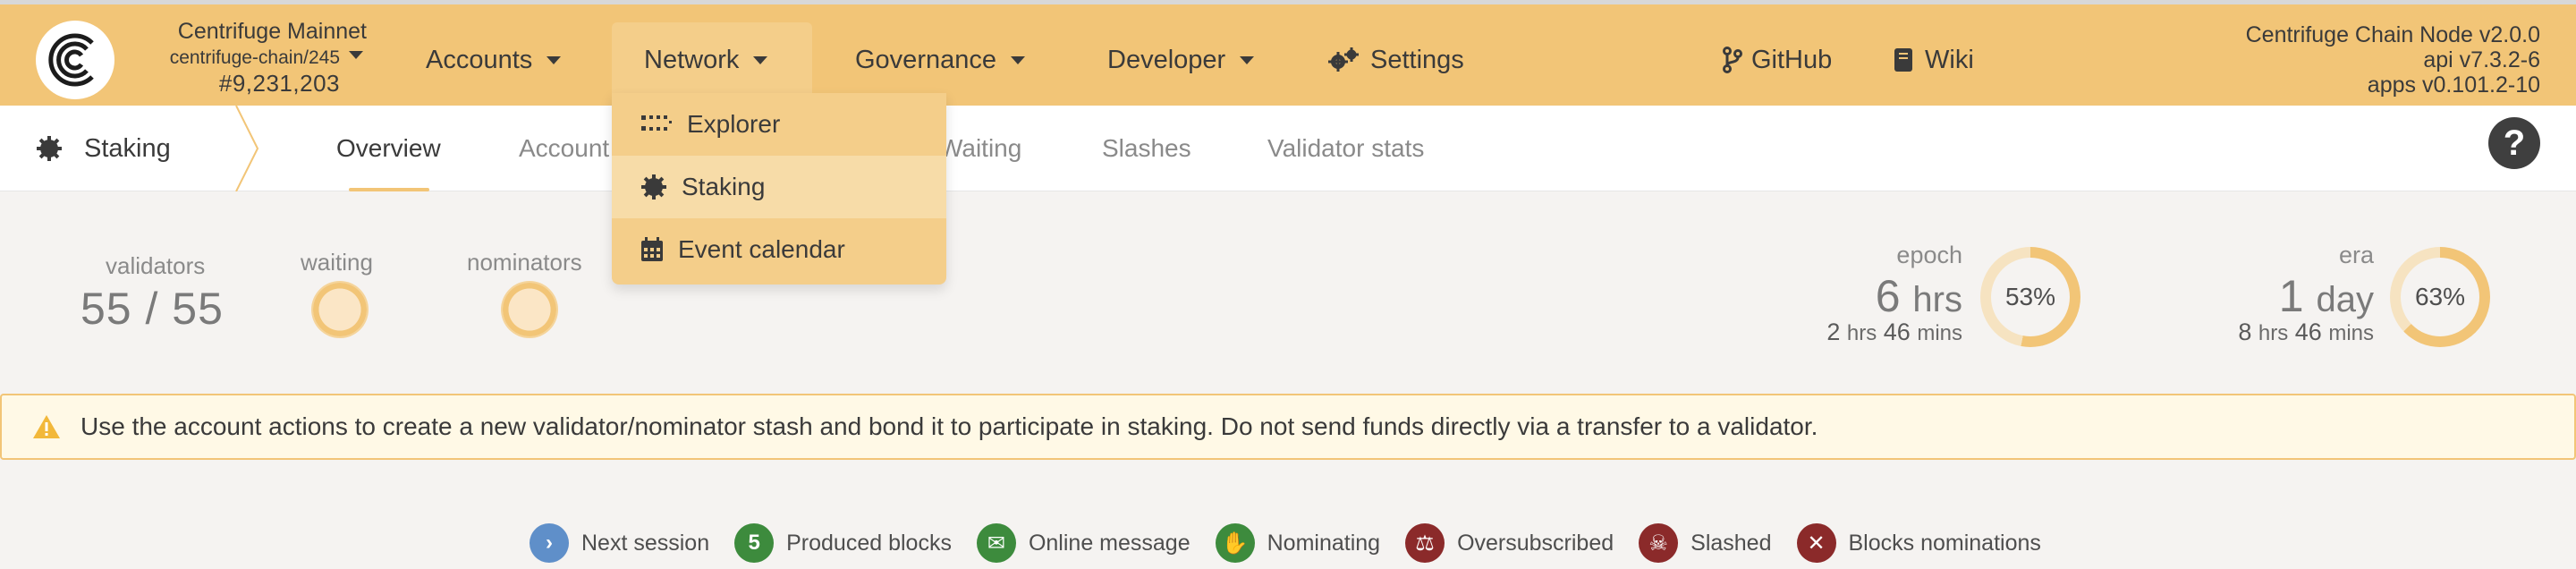 Image resolution: width=2576 pixels, height=569 pixels. What do you see at coordinates (1897, 331) in the screenshot?
I see `epoch-duration-mins: 46` at bounding box center [1897, 331].